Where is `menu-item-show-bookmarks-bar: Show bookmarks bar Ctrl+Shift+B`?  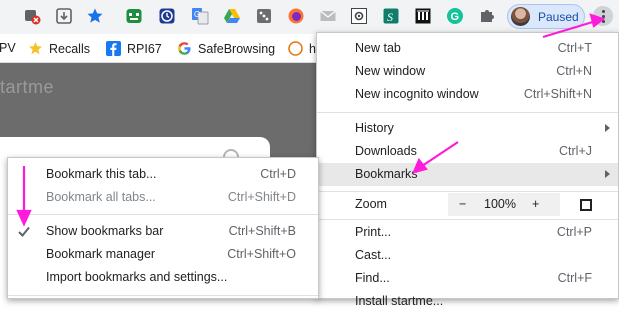
menu-item-show-bookmarks-bar: Show bookmarks bar Ctrl+Shift+B is located at coordinates (163, 231).